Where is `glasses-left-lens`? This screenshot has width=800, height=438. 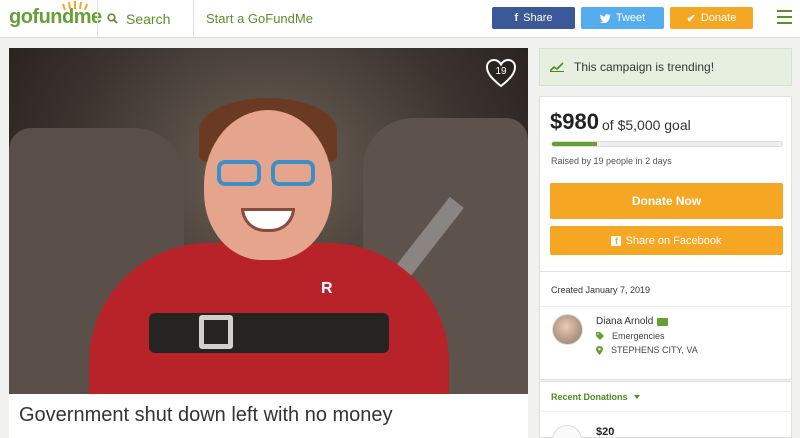
glasses-left-lens is located at coordinates (239, 173).